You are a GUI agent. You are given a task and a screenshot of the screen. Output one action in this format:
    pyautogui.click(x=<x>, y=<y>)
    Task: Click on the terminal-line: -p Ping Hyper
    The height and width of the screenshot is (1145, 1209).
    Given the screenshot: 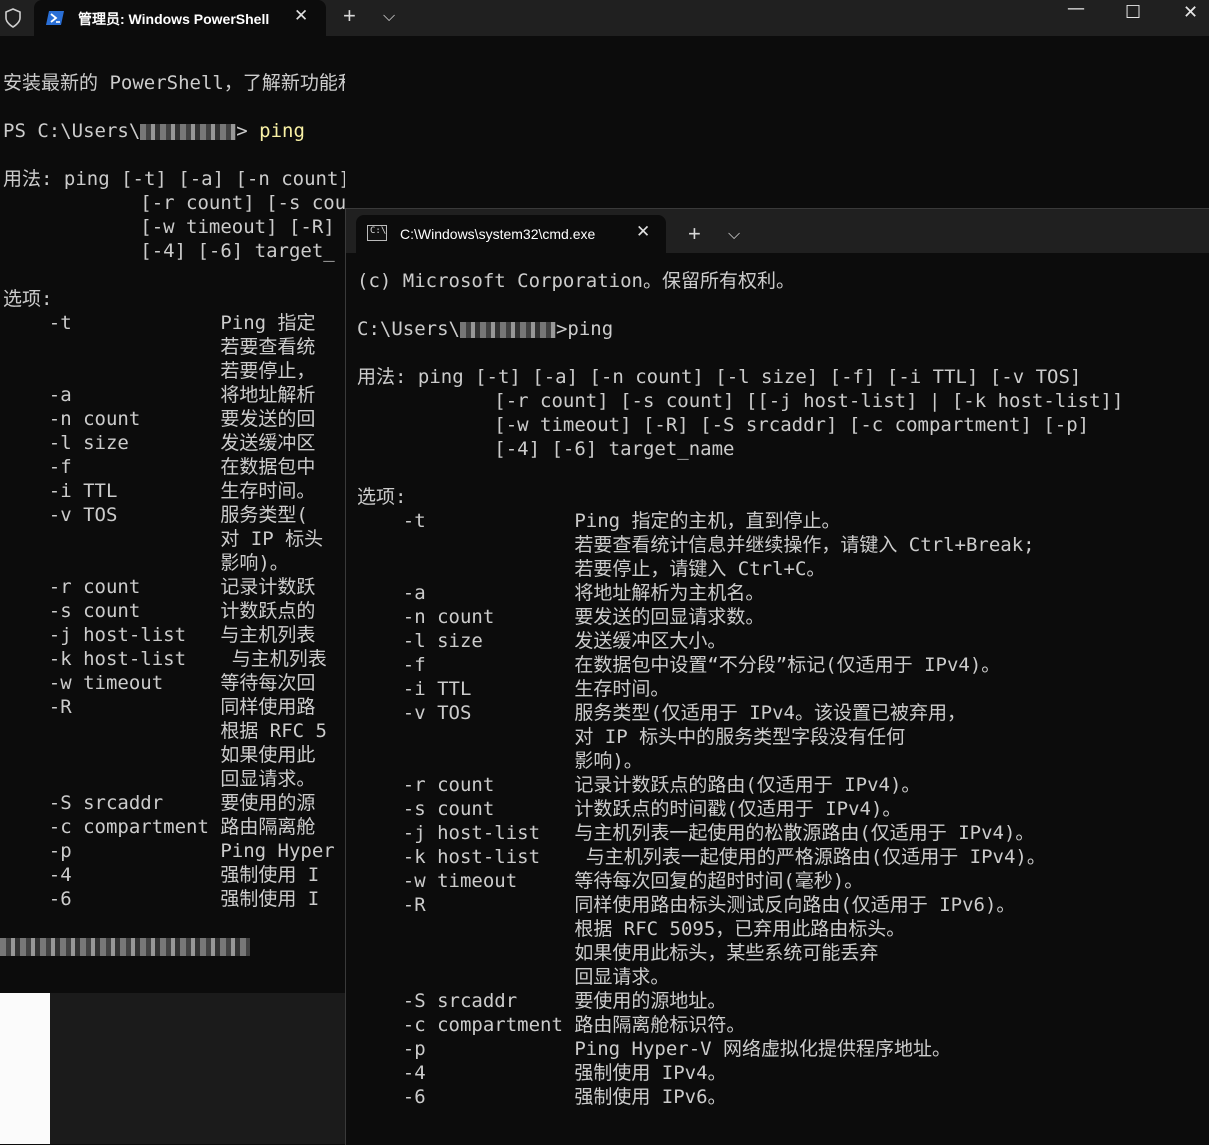 What is the action you would take?
    pyautogui.click(x=169, y=851)
    